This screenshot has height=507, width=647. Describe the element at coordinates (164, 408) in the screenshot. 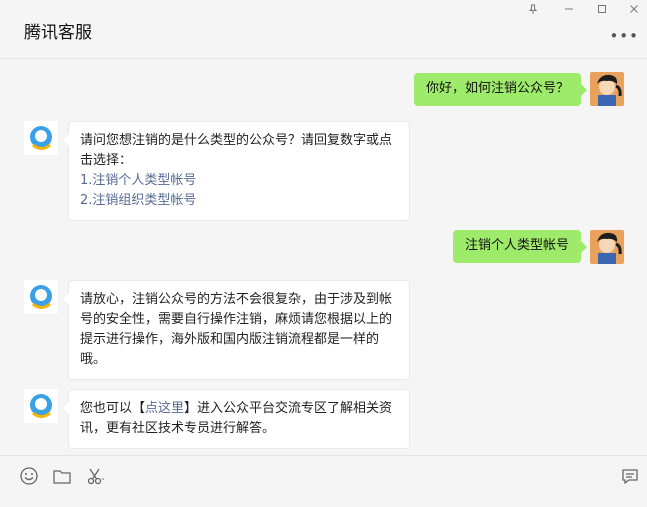

I see `click-here-link: 点这里` at that location.